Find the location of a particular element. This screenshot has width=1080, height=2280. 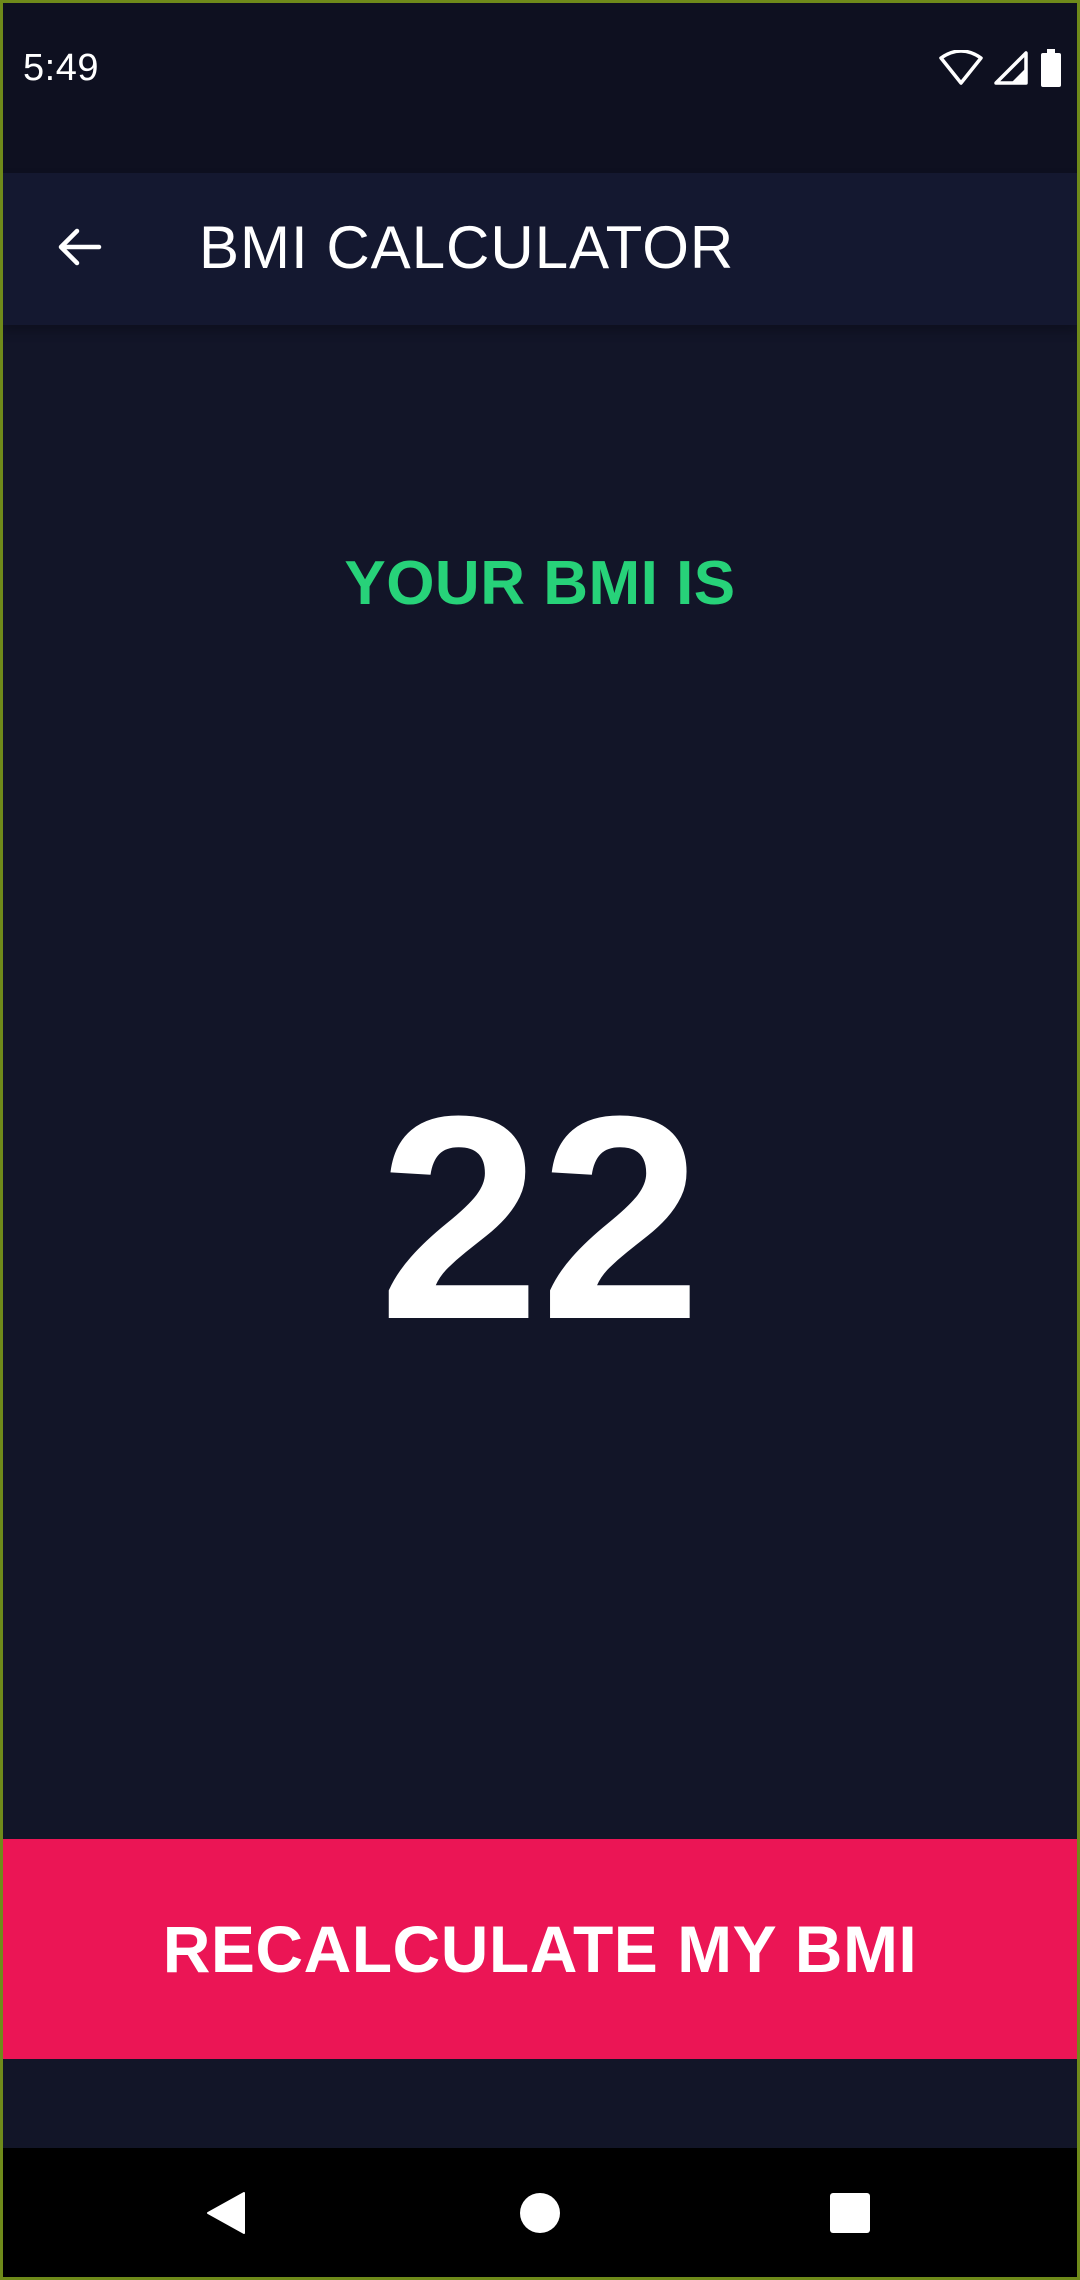

app-bar: BMI CALCULATOR is located at coordinates (540, 249).